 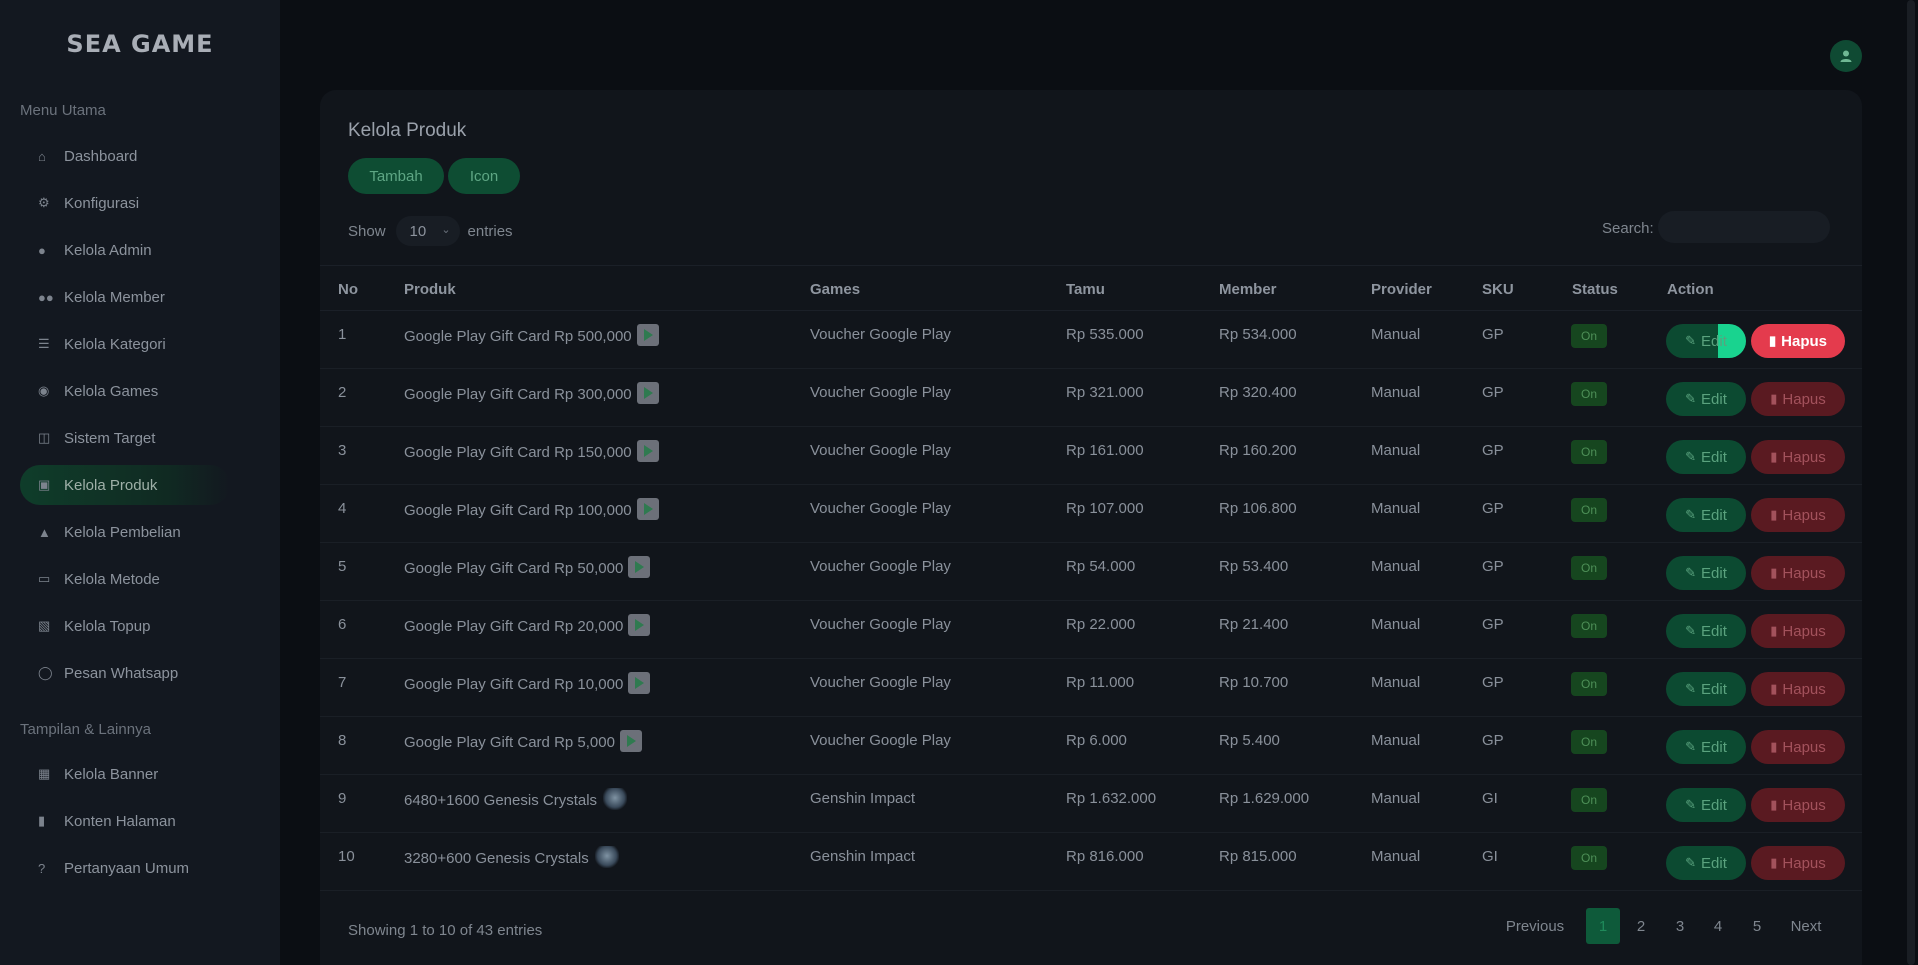 I want to click on cell-produk: Google Play Gift Card Rp 50,000, so click(x=527, y=568).